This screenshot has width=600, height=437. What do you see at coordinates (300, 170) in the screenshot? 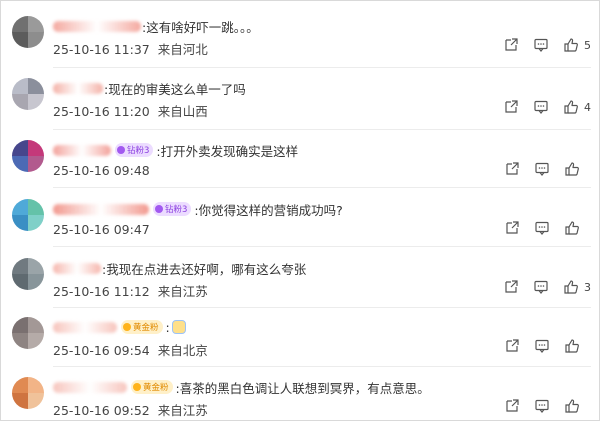
I see `comment-item: 钻粉3 :打开外卖发现确实是这样 25-10-16 09:48` at bounding box center [300, 170].